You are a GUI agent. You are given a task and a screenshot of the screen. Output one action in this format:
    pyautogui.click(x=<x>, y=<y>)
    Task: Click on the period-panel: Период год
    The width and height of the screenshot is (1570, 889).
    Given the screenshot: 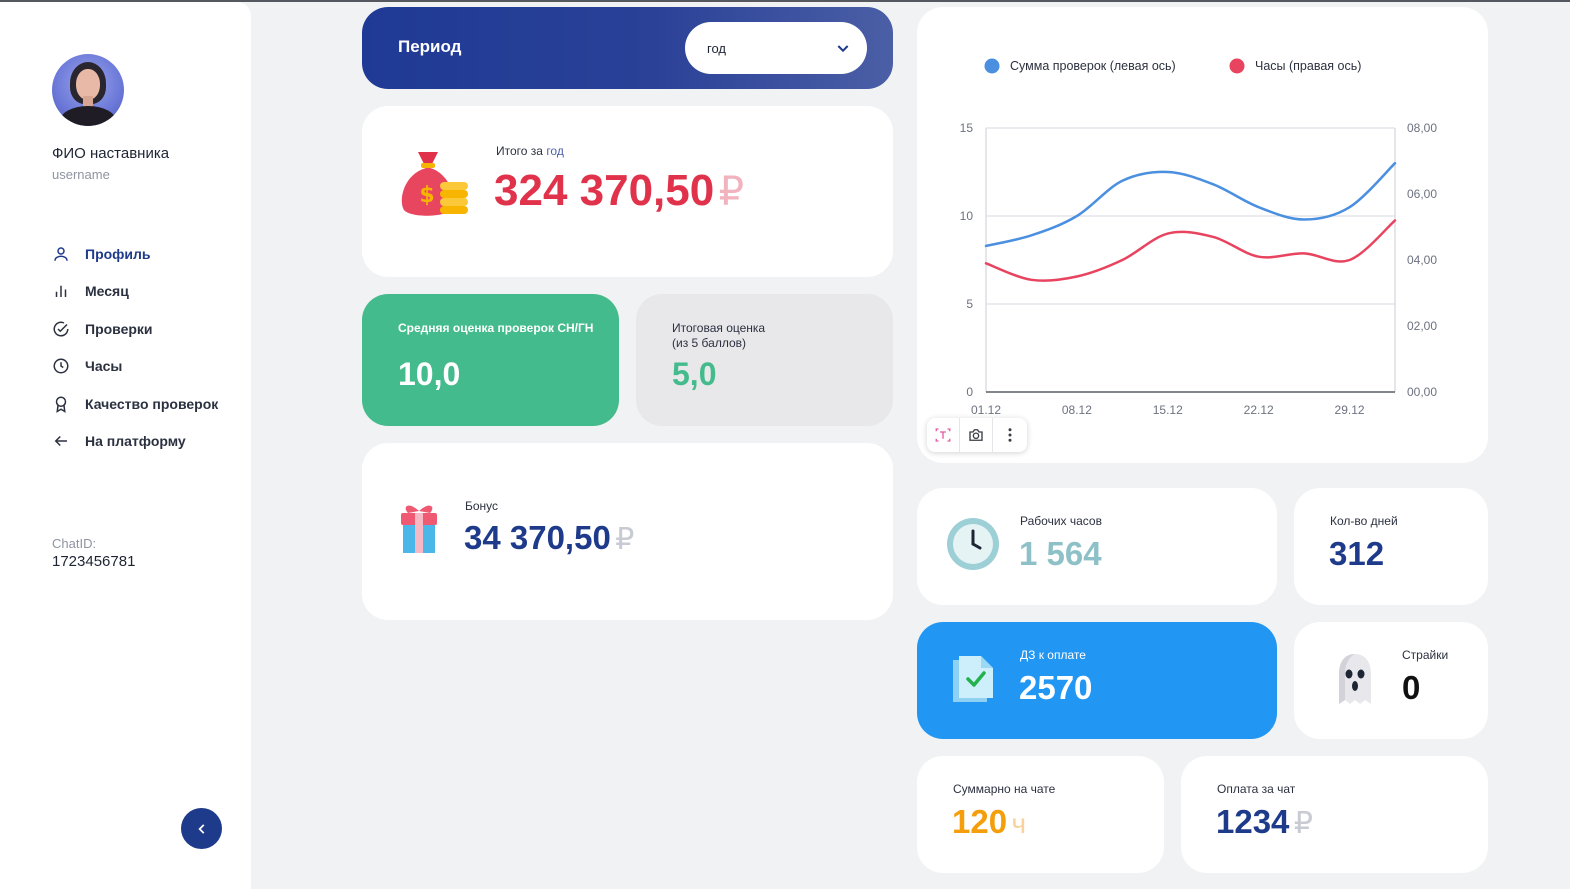 What is the action you would take?
    pyautogui.click(x=627, y=48)
    